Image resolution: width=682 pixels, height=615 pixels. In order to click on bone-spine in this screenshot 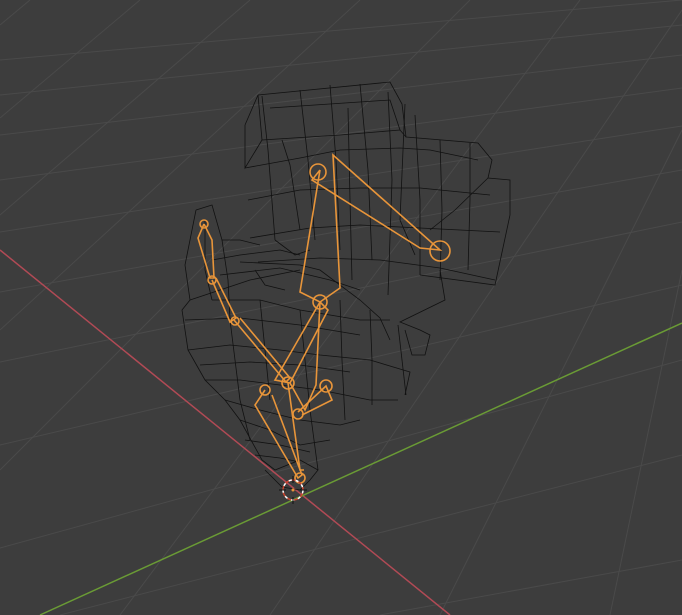, I will do `click(301, 356)`.